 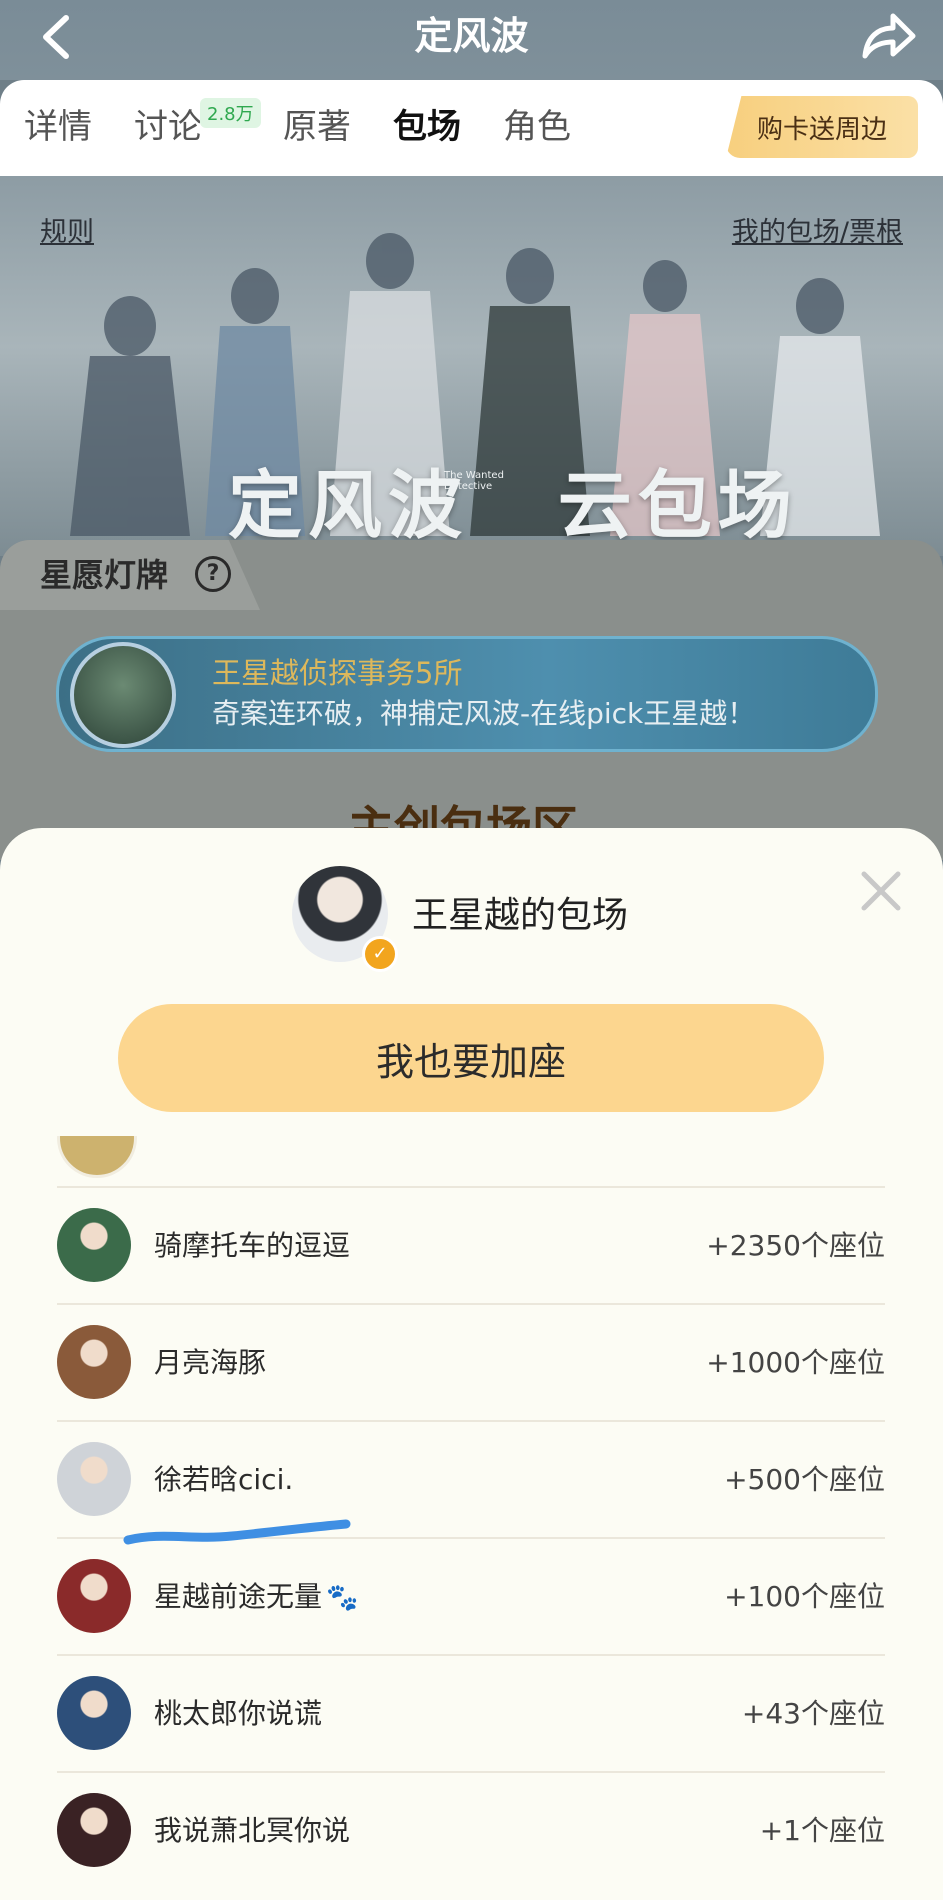 What do you see at coordinates (471, 1830) in the screenshot?
I see `list-item: 我说萧北冥你说 +1个座位` at bounding box center [471, 1830].